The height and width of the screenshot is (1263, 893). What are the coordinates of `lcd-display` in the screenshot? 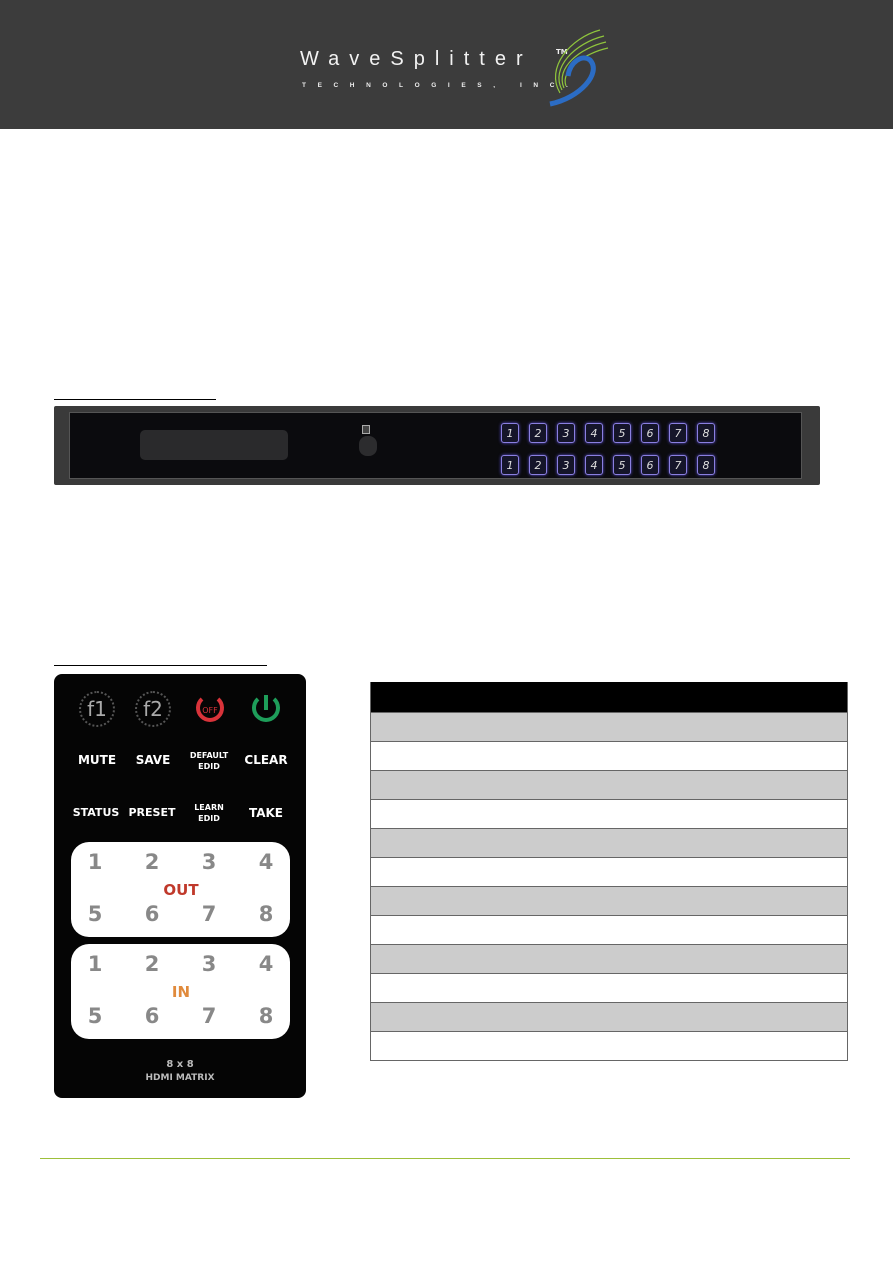 It's located at (214, 445).